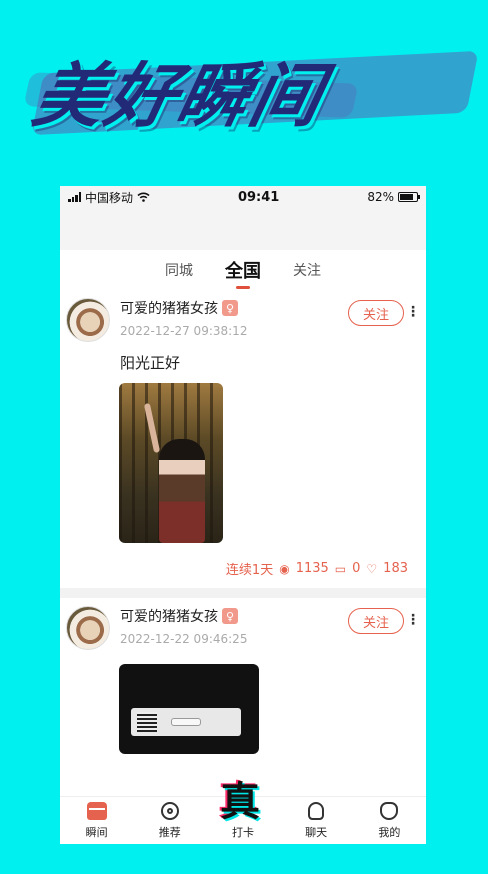 This screenshot has width=488, height=874. I want to click on status-bar: 中国移动 09:41 82%, so click(243, 197).